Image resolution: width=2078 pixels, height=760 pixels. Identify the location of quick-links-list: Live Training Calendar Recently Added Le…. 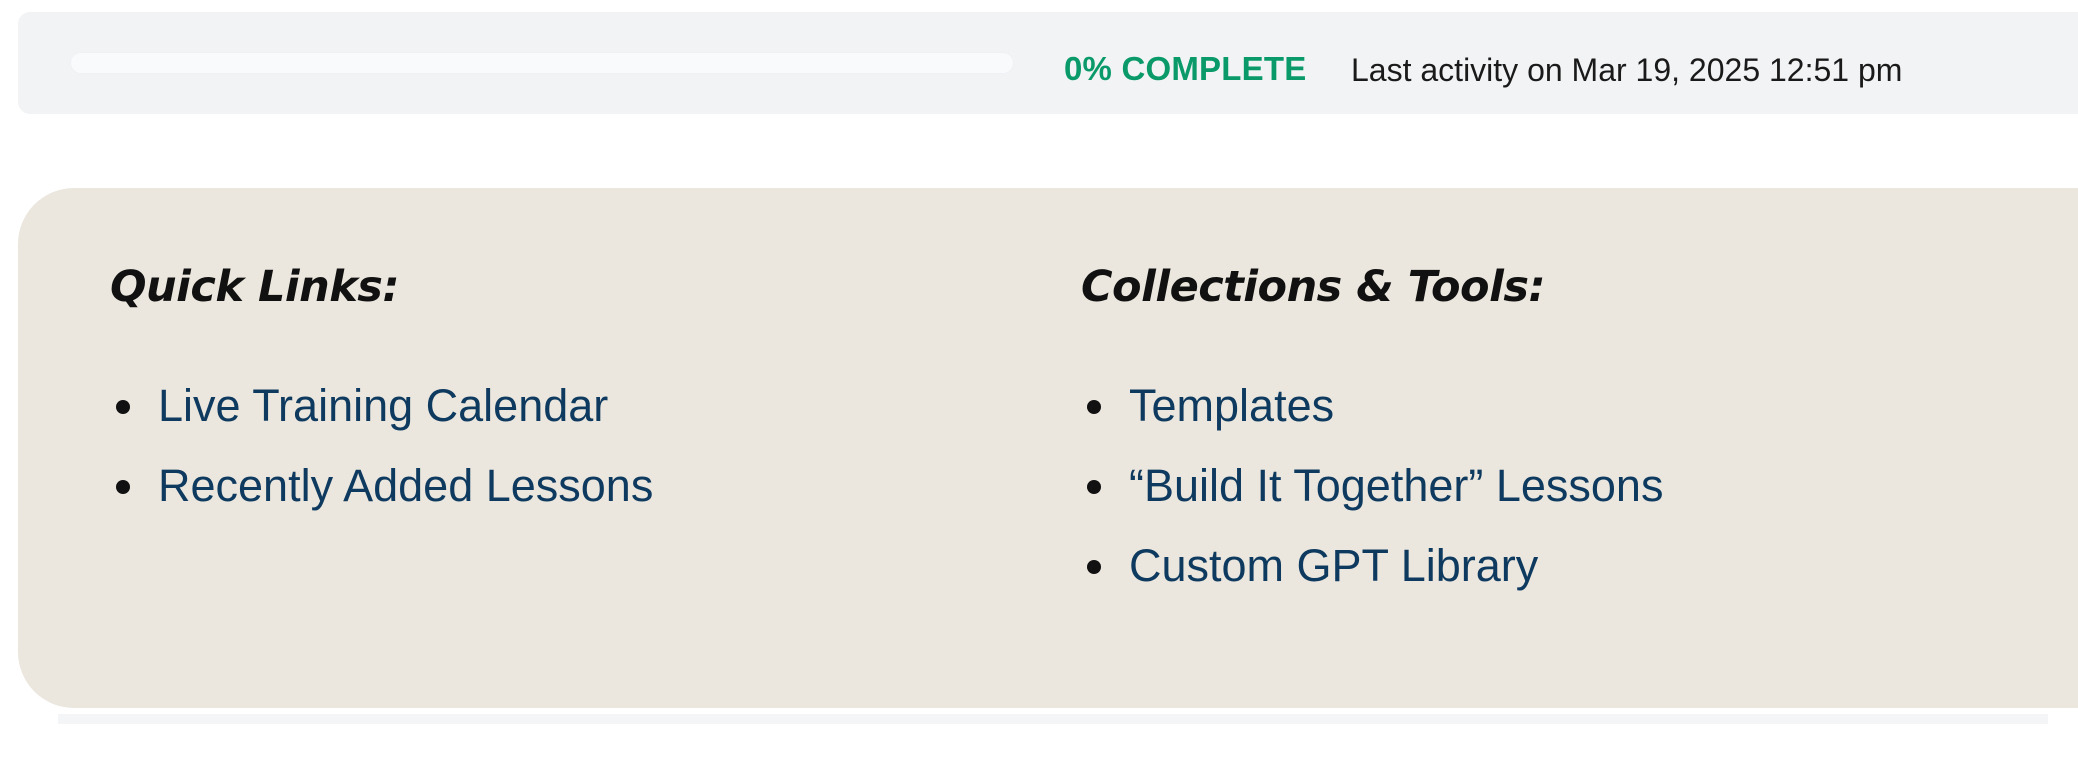
(381, 463).